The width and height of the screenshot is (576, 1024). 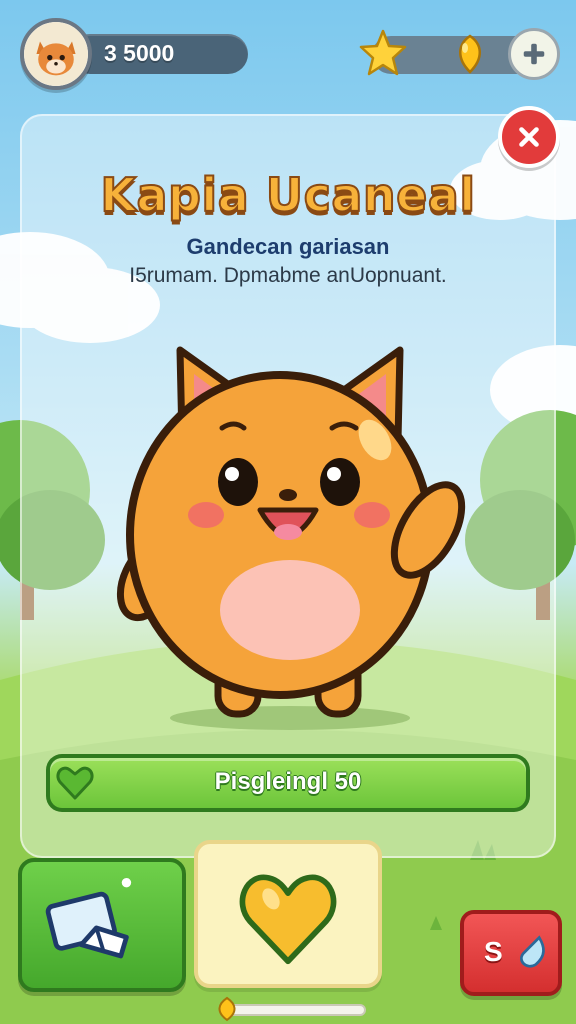 I want to click on fox-avatar-icon, so click(x=56, y=54).